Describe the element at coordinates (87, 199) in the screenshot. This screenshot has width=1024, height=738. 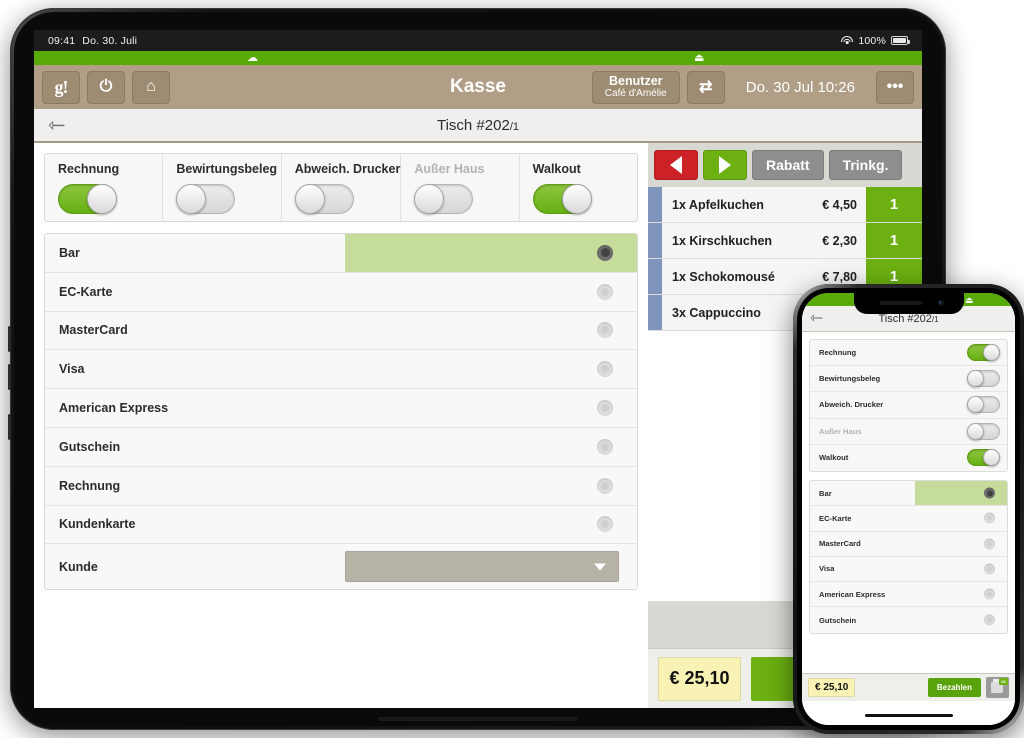
I see `toggle-switch-rechnung` at that location.